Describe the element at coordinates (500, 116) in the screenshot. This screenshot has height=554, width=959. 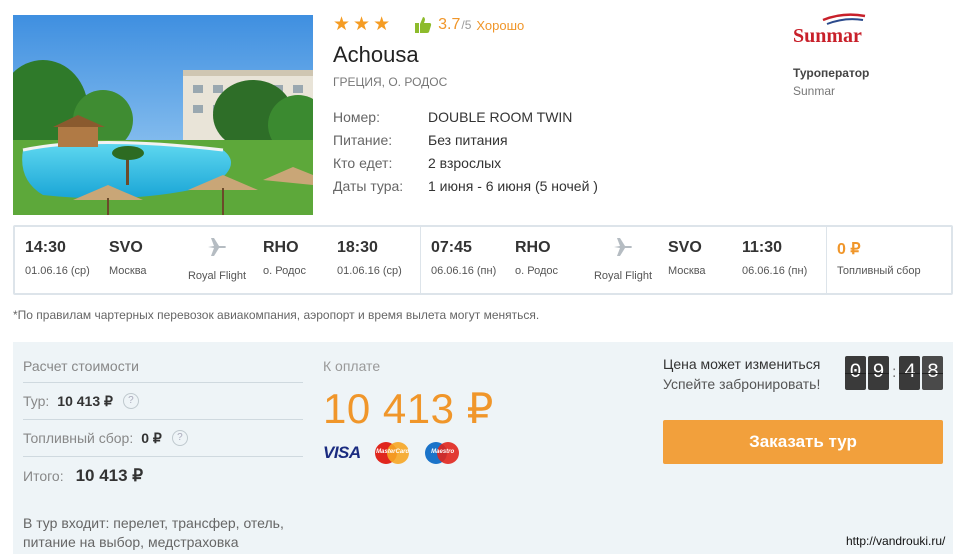
I see `detail-value: DOUBLE ROOM TWIN` at that location.